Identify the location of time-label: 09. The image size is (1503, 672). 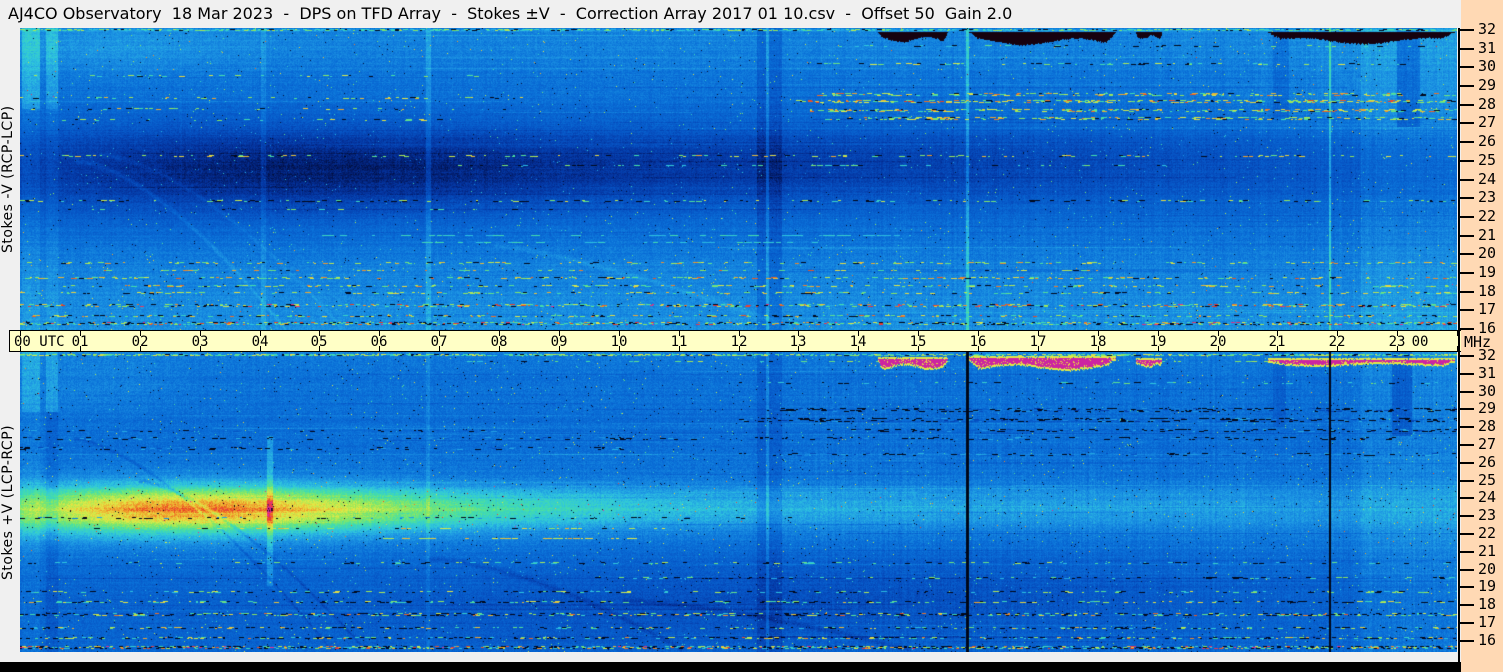
(559, 342).